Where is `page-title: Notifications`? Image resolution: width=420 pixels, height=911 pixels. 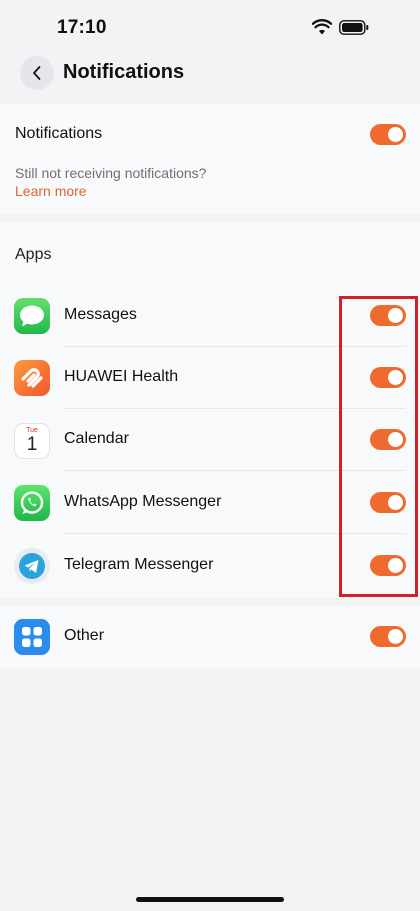
page-title: Notifications is located at coordinates (124, 72).